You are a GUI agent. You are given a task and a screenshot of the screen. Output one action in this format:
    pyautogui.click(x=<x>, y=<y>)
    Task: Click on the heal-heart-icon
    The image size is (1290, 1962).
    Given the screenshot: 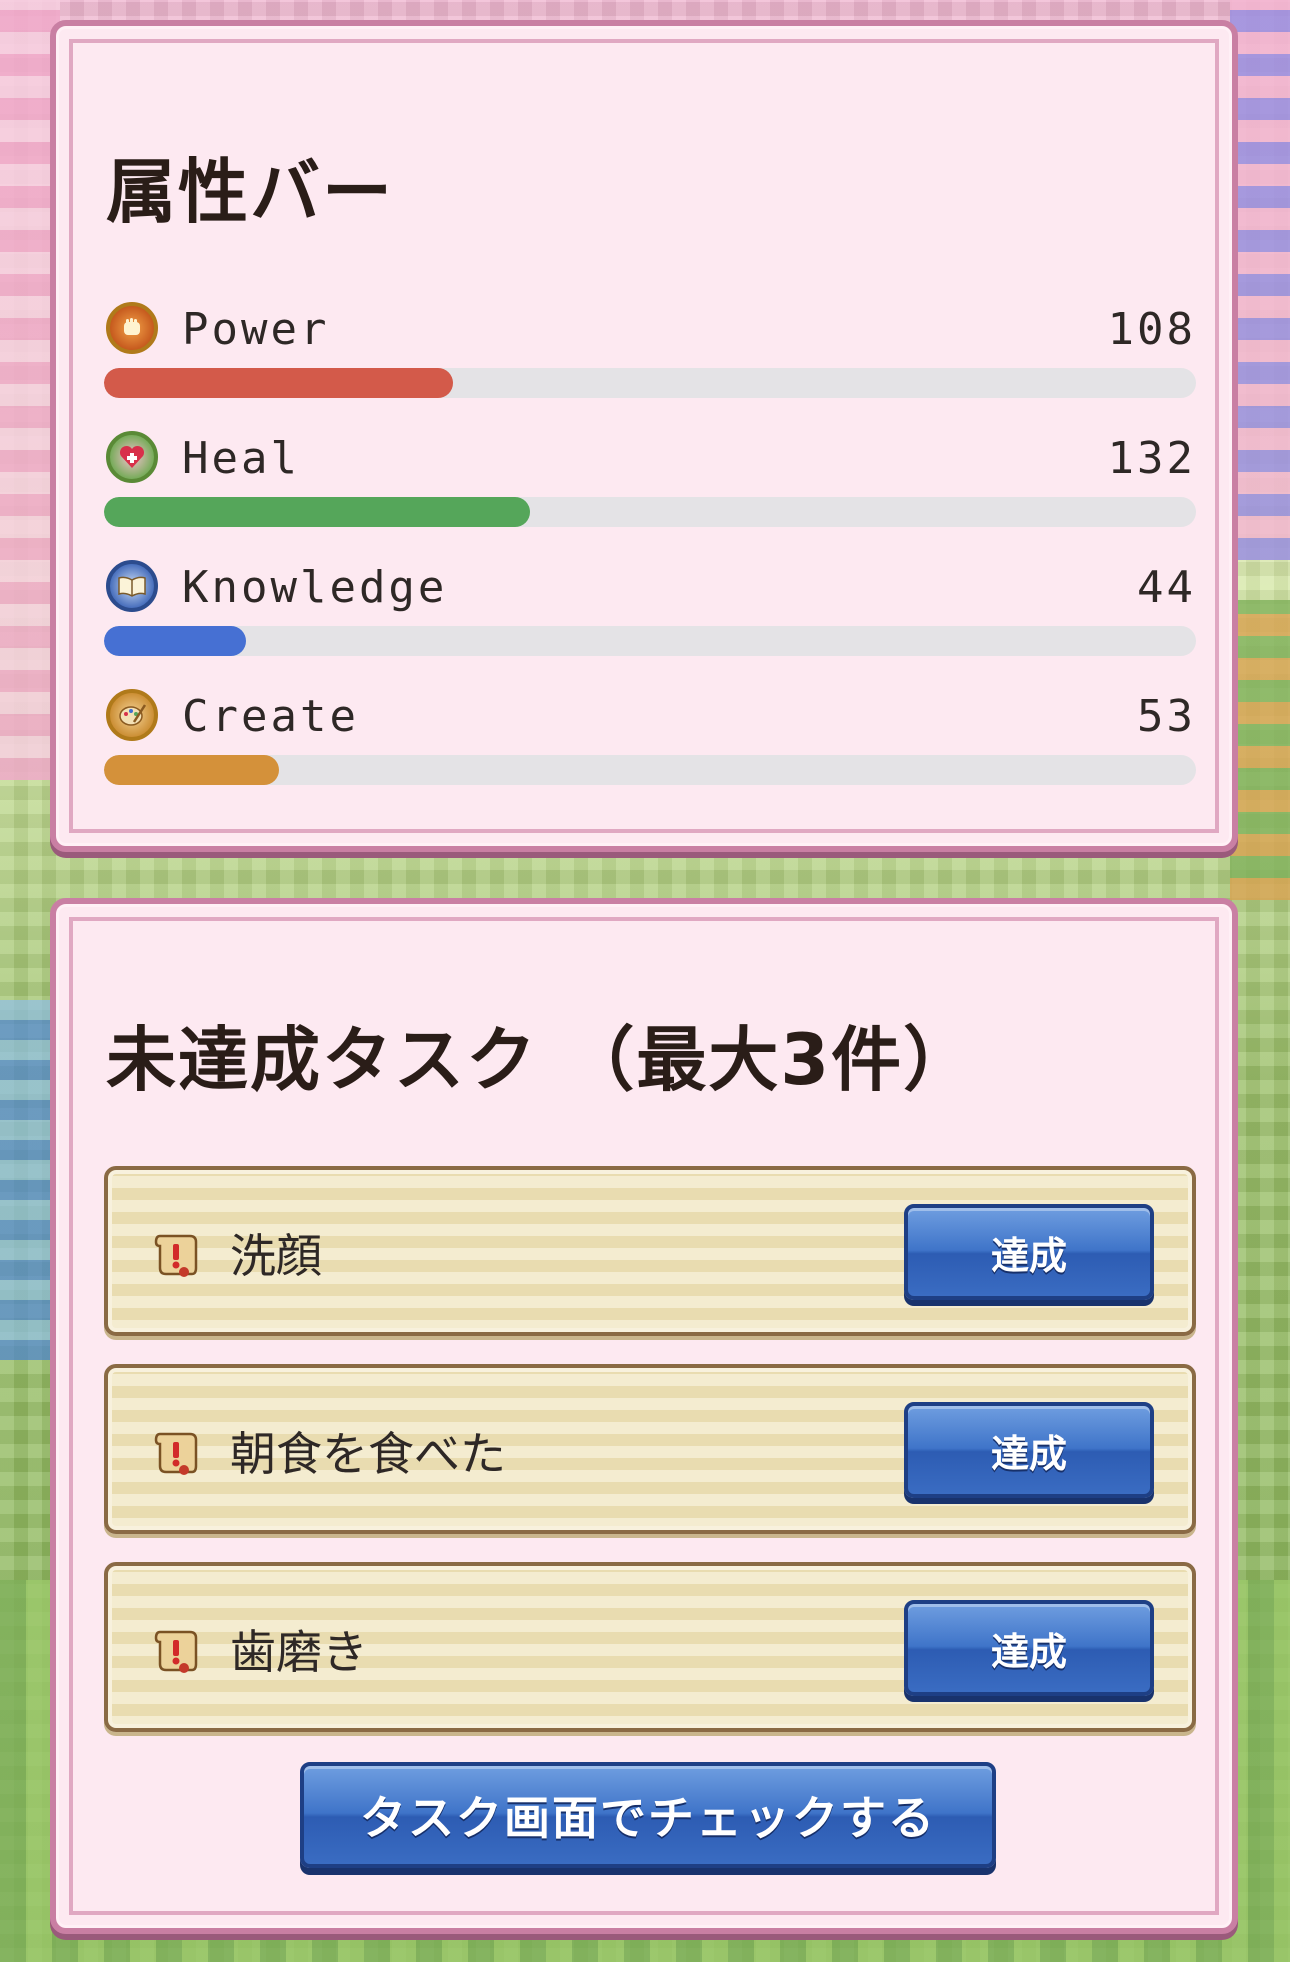 What is the action you would take?
    pyautogui.click(x=132, y=457)
    